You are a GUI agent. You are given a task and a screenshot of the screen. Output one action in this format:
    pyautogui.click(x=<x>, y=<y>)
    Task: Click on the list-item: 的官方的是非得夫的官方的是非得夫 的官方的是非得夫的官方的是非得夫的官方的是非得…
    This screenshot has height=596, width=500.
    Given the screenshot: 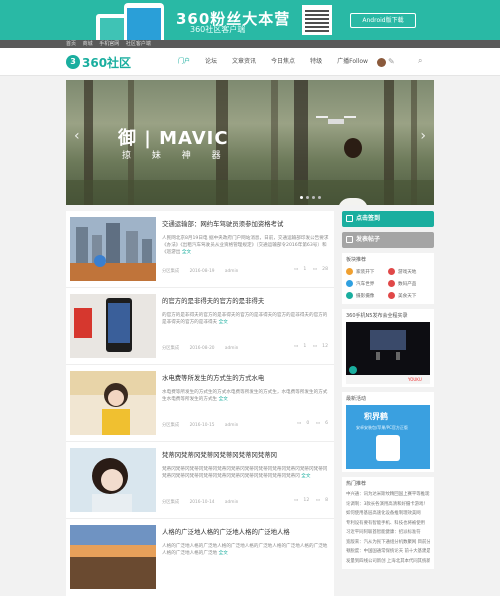 What is the action you would take?
    pyautogui.click(x=200, y=326)
    